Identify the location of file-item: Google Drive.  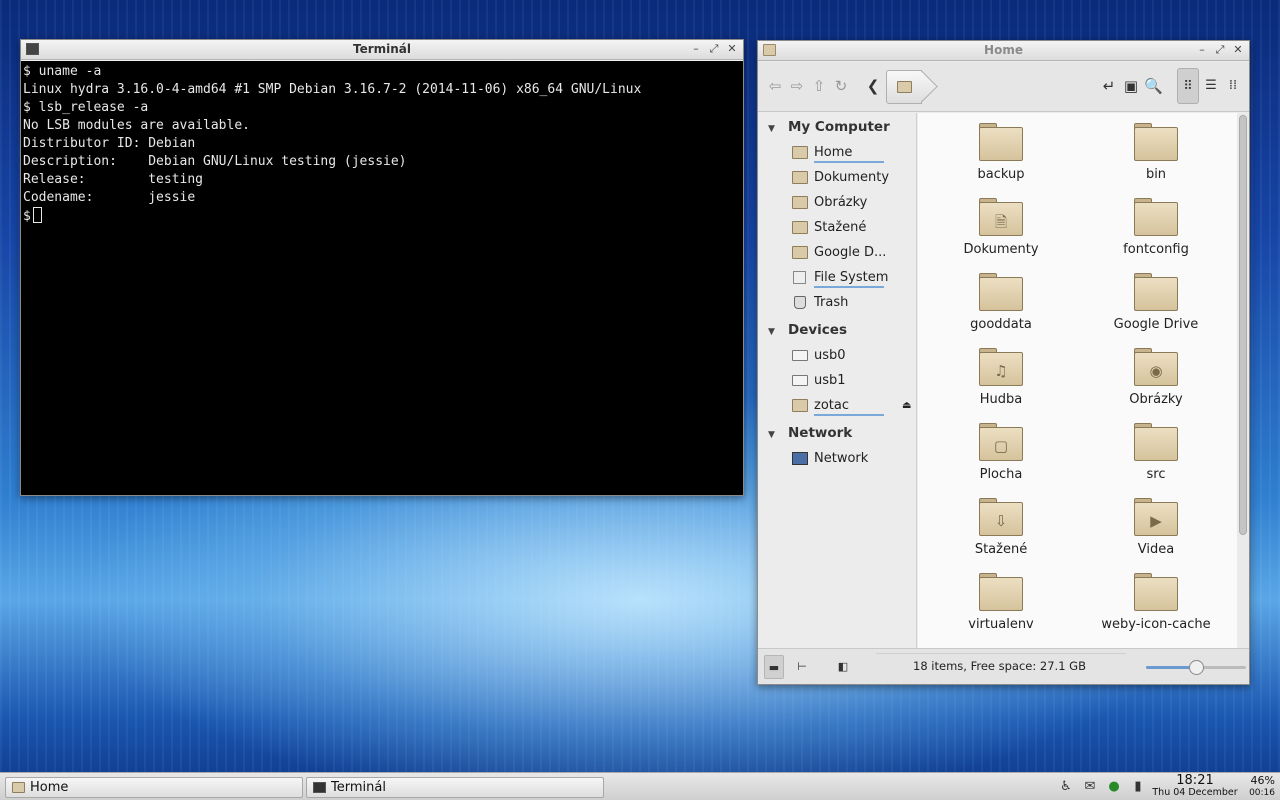
(1156, 300).